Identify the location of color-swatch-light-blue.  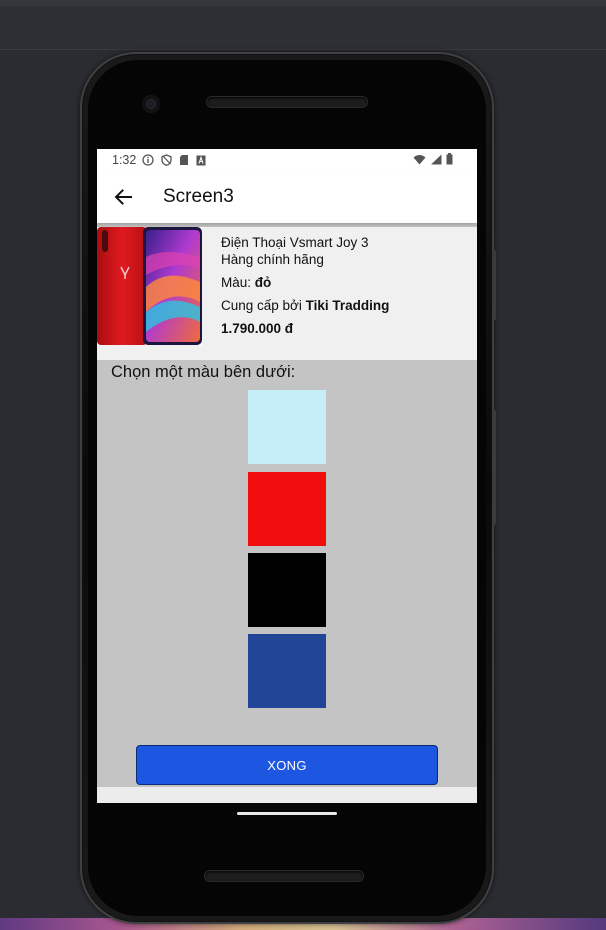
(287, 427).